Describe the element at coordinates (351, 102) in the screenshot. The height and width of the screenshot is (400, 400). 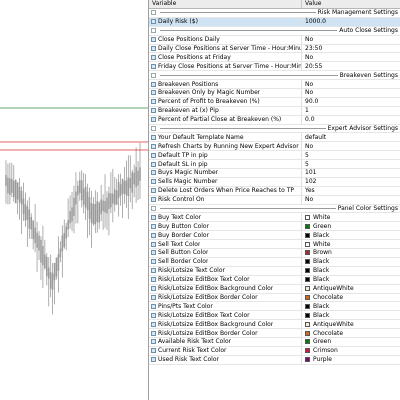
I see `parameter-value-cell: 90.0` at that location.